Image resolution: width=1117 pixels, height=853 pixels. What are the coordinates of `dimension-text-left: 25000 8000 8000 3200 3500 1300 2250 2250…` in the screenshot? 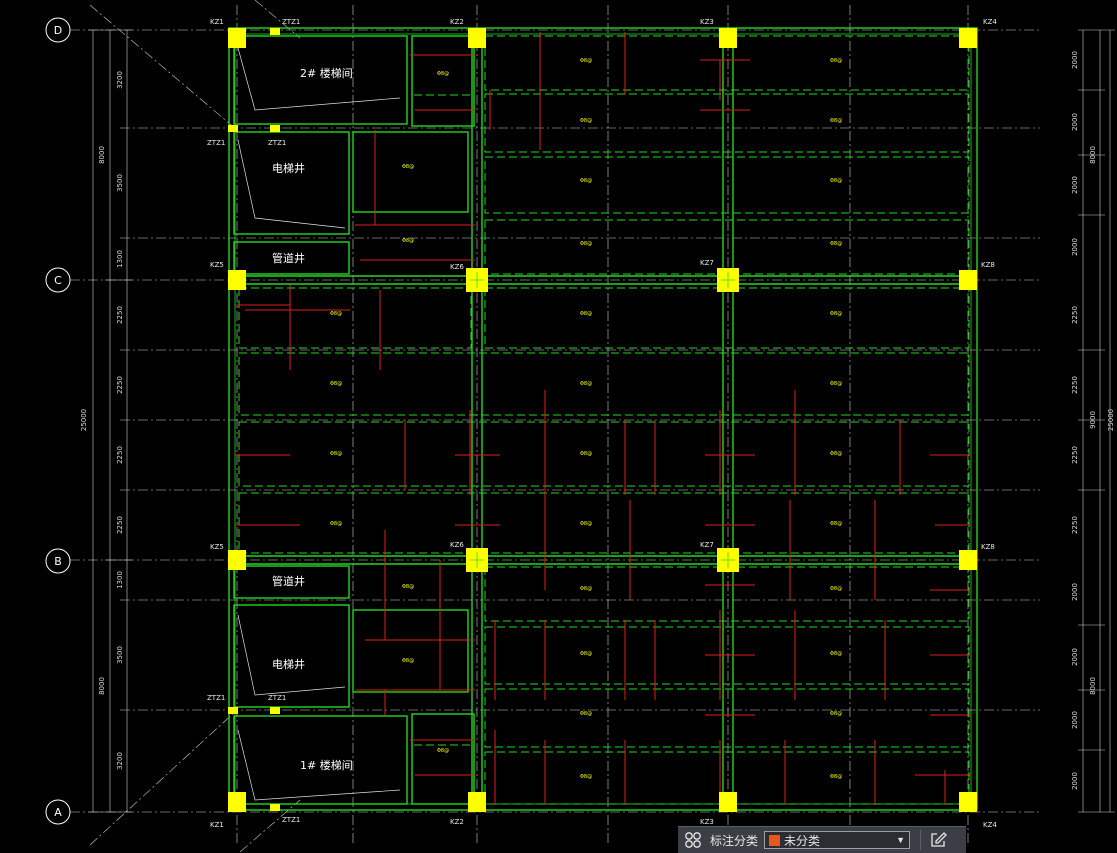 It's located at (102, 420).